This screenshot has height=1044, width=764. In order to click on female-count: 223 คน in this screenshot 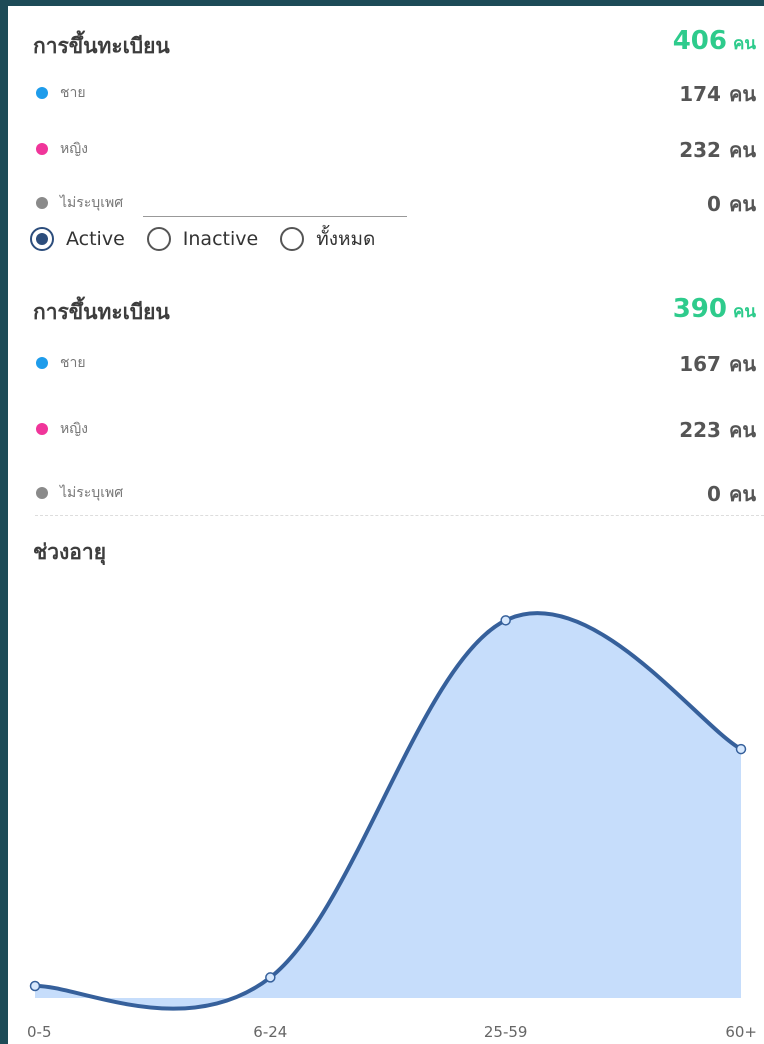, I will do `click(717, 430)`.